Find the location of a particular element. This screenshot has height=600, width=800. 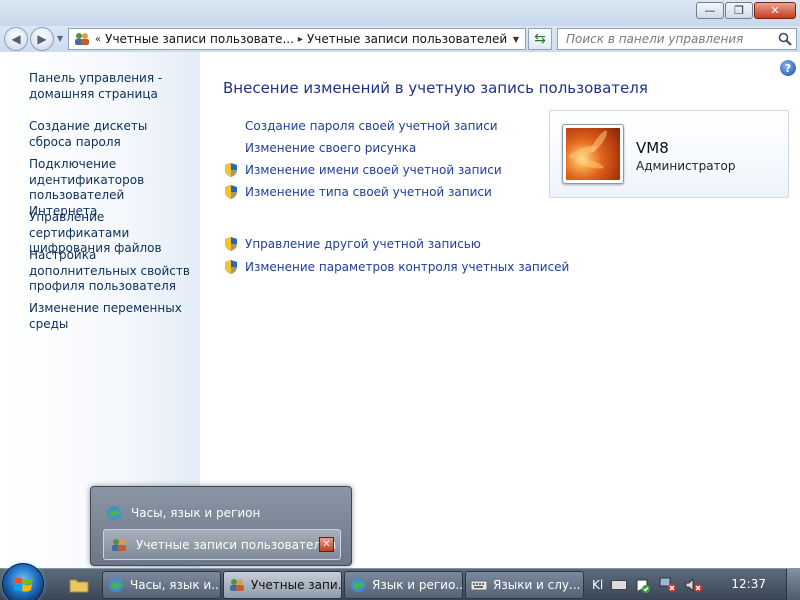

show-desktop-button is located at coordinates (793, 584).